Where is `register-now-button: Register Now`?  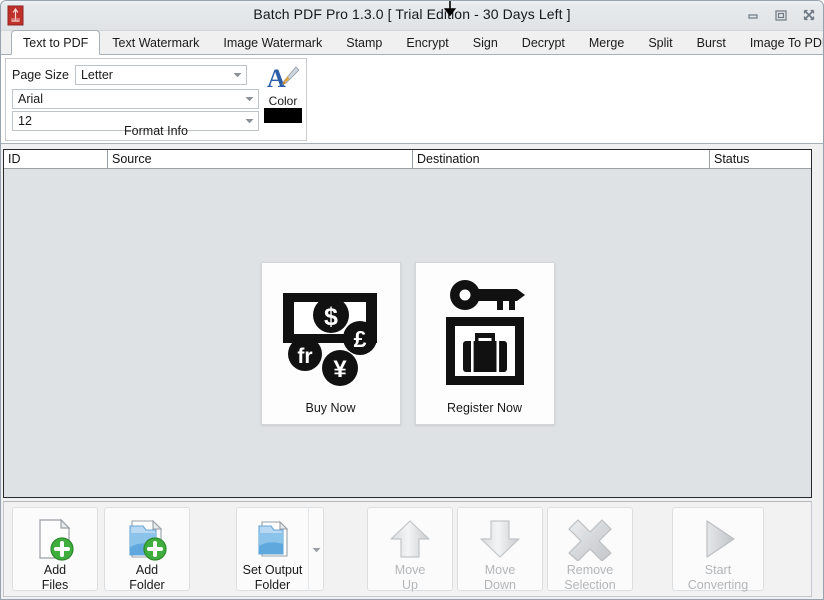 register-now-button: Register Now is located at coordinates (484, 343).